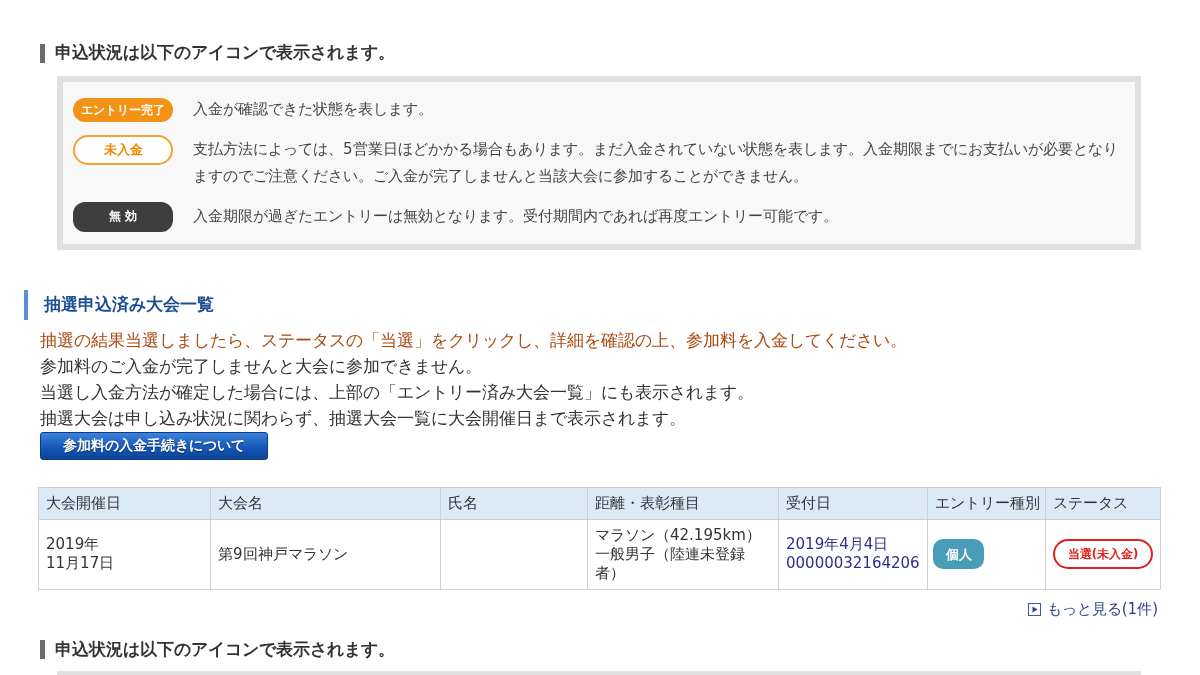 The width and height of the screenshot is (1200, 675). I want to click on column-header: エントリー種別, so click(986, 503).